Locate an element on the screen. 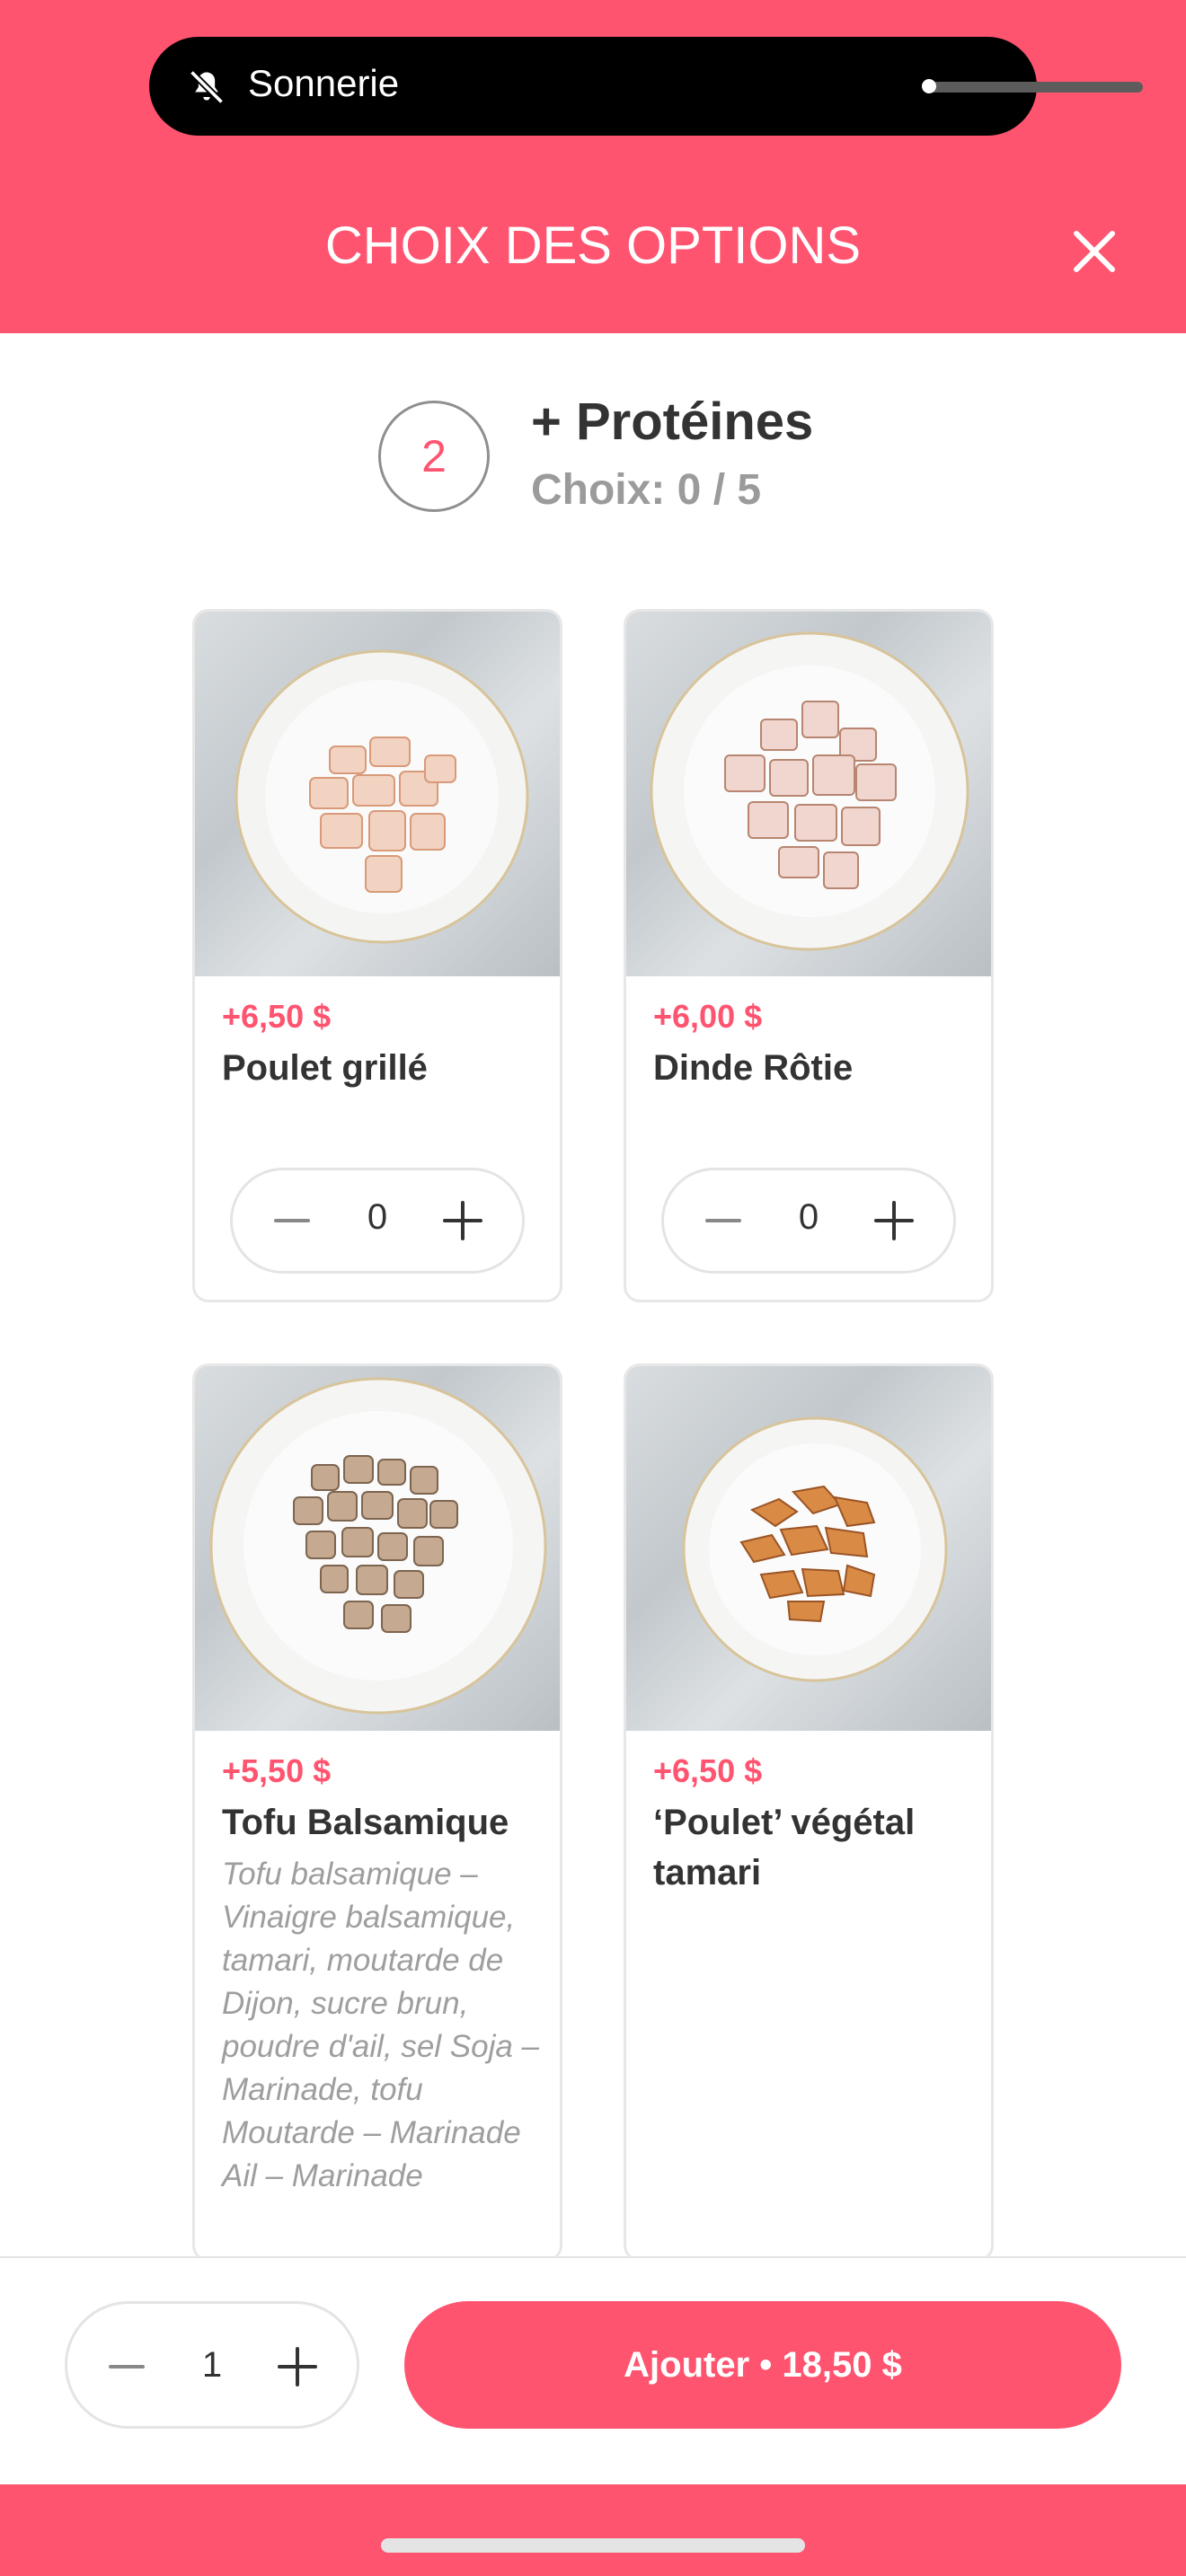 The width and height of the screenshot is (1186, 2576). volume-track is located at coordinates (1033, 87).